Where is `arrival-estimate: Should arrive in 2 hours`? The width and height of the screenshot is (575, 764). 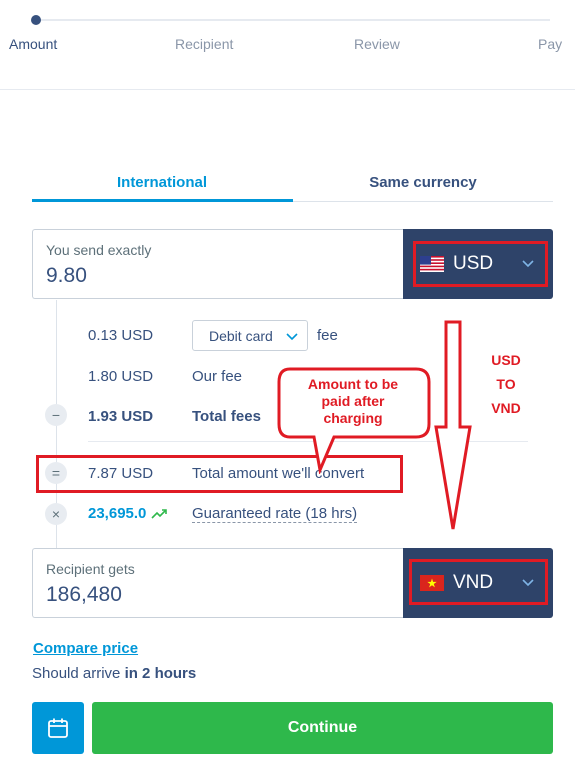
arrival-estimate: Should arrive in 2 hours is located at coordinates (114, 673).